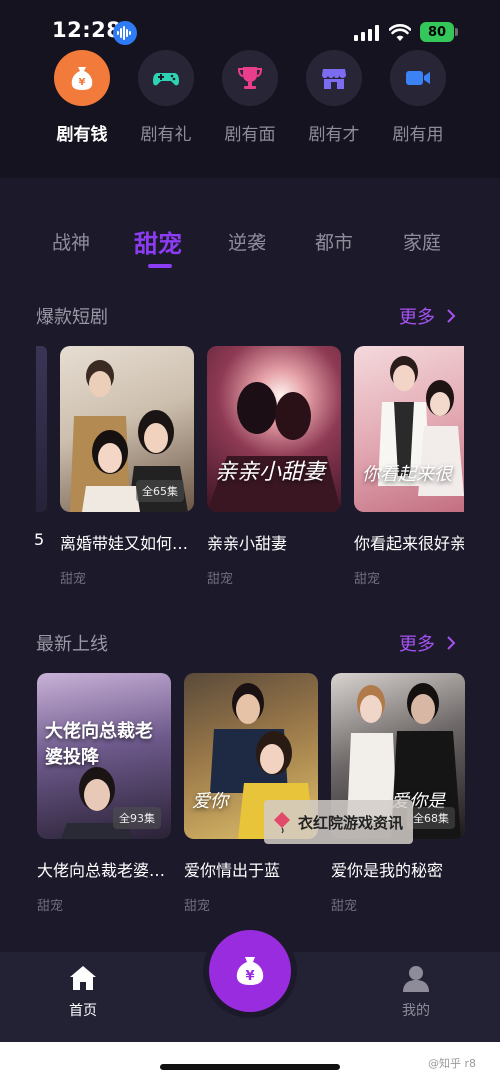  Describe the element at coordinates (334, 135) in the screenshot. I see `quick-nav-label: 剧有才` at that location.